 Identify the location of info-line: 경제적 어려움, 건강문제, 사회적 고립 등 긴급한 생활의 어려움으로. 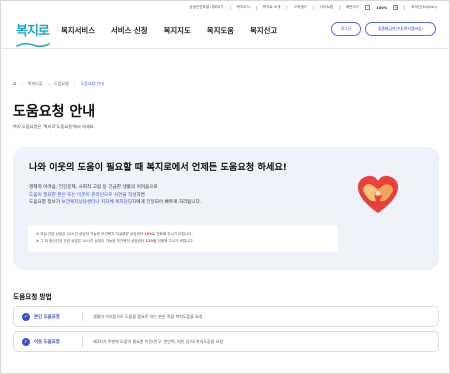
(93, 187).